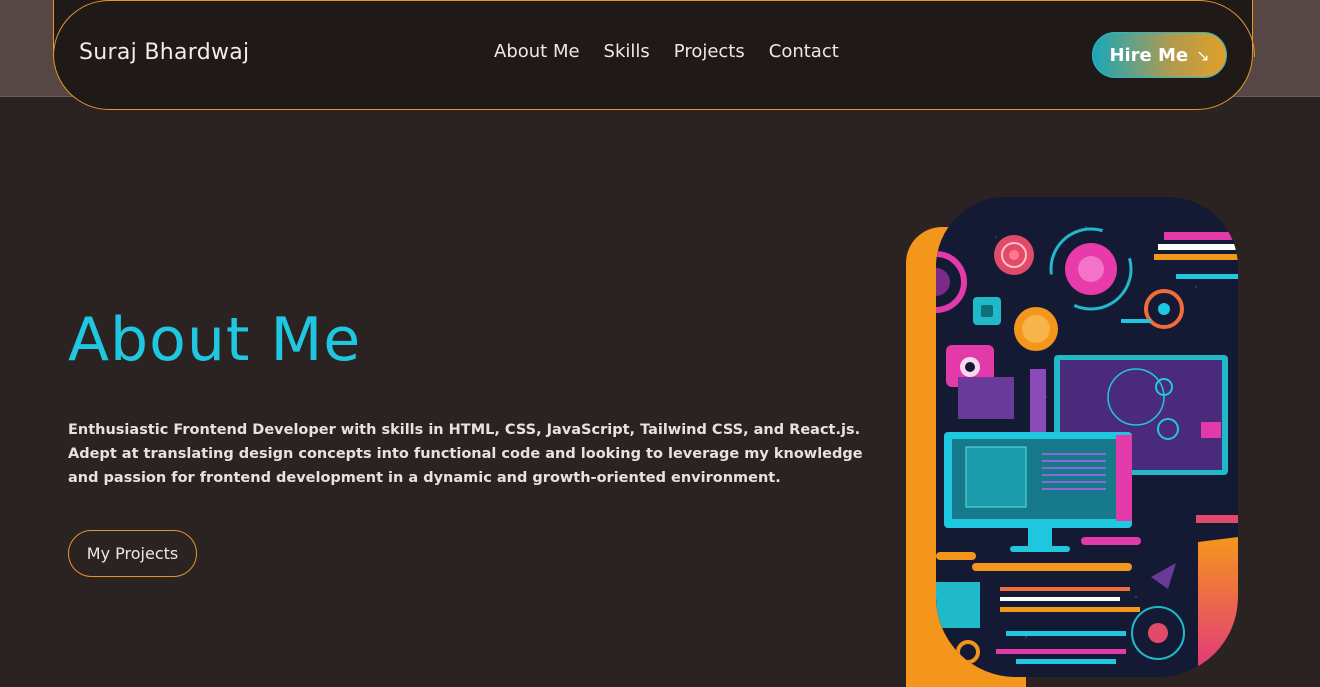 Image resolution: width=1320 pixels, height=687 pixels. Describe the element at coordinates (1203, 55) in the screenshot. I see `arrow-down-right-icon: ↘` at that location.